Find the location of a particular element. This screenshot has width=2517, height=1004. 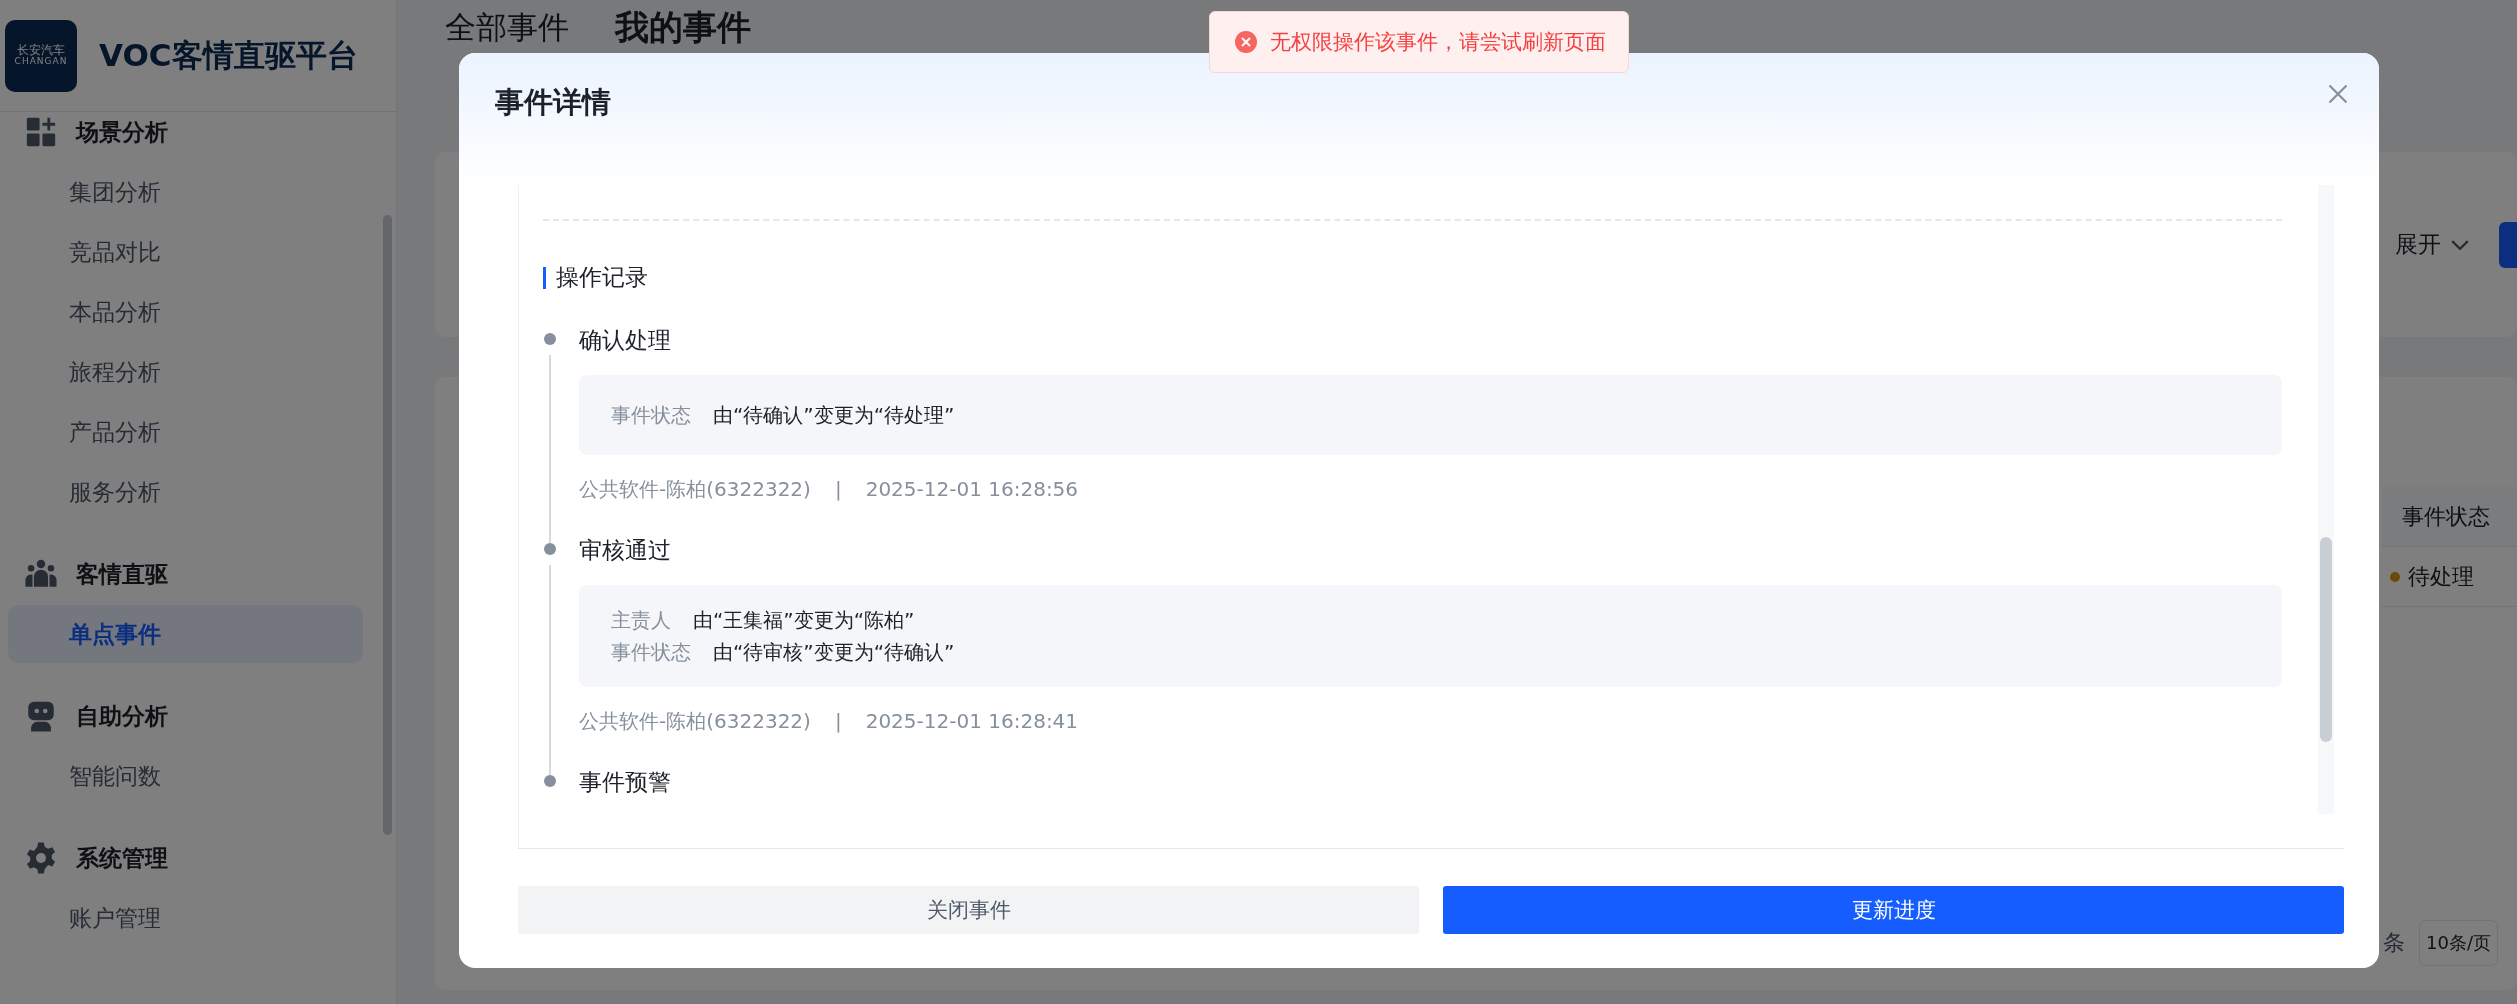

menu-group-label: 场景分析 is located at coordinates (122, 132).